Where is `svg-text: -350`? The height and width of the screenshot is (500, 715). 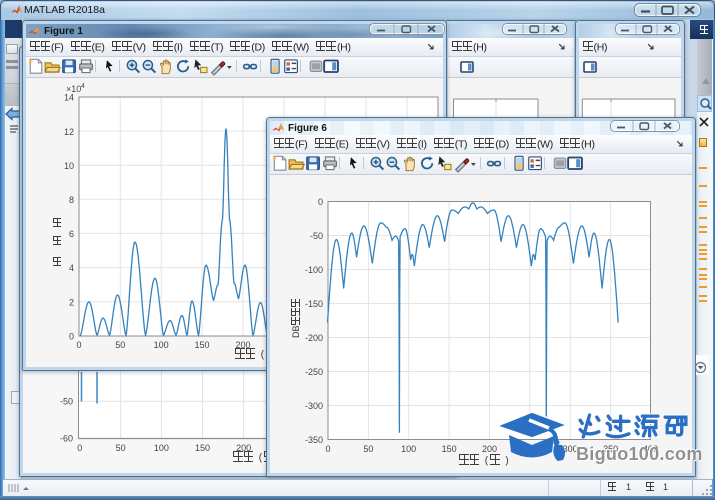
svg-text: -350 is located at coordinates (314, 440).